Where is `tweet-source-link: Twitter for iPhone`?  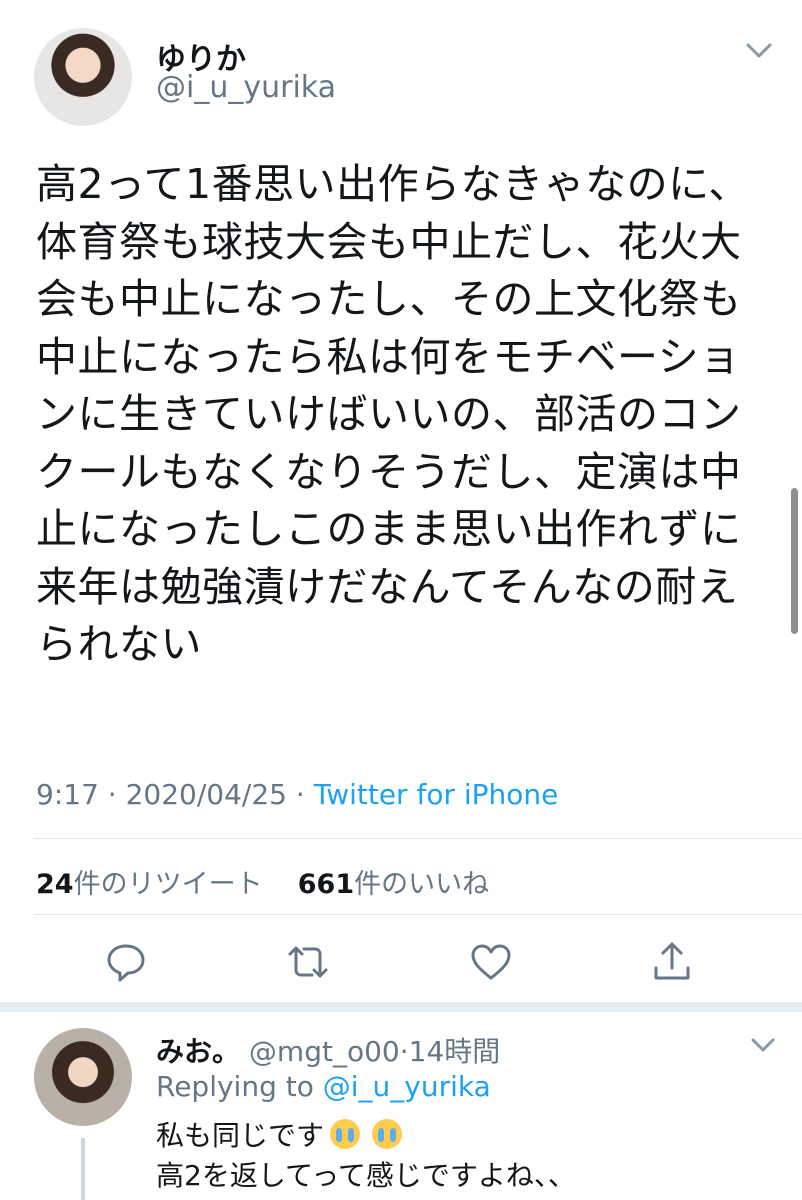 tweet-source-link: Twitter for iPhone is located at coordinates (436, 794).